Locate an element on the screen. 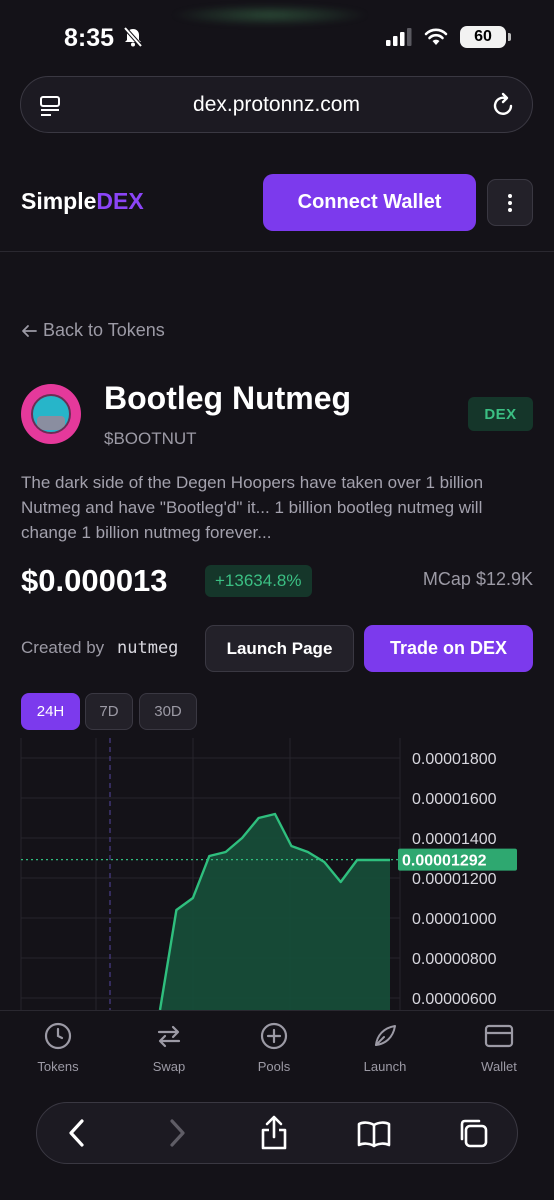  y-tick-label: 0.00001400 is located at coordinates (454, 839).